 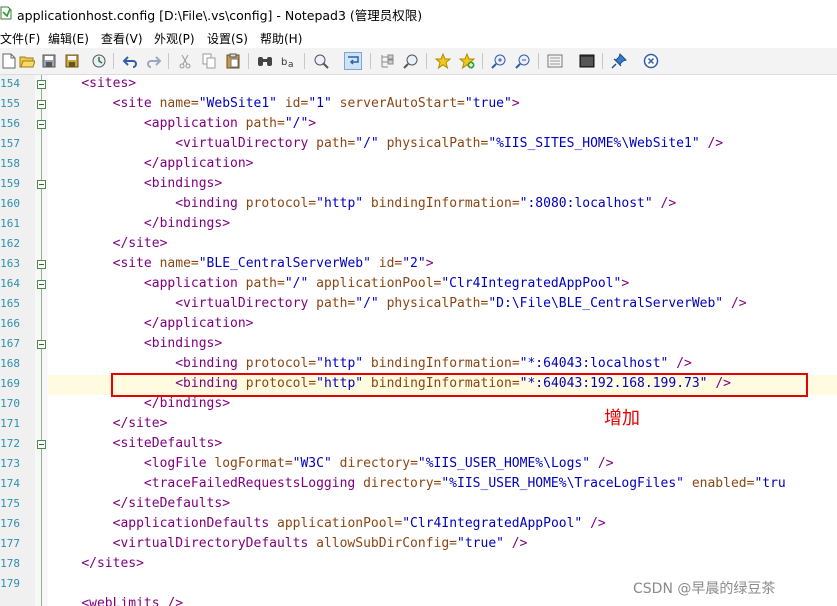 What do you see at coordinates (27, 61) in the screenshot?
I see `open-folder-icon` at bounding box center [27, 61].